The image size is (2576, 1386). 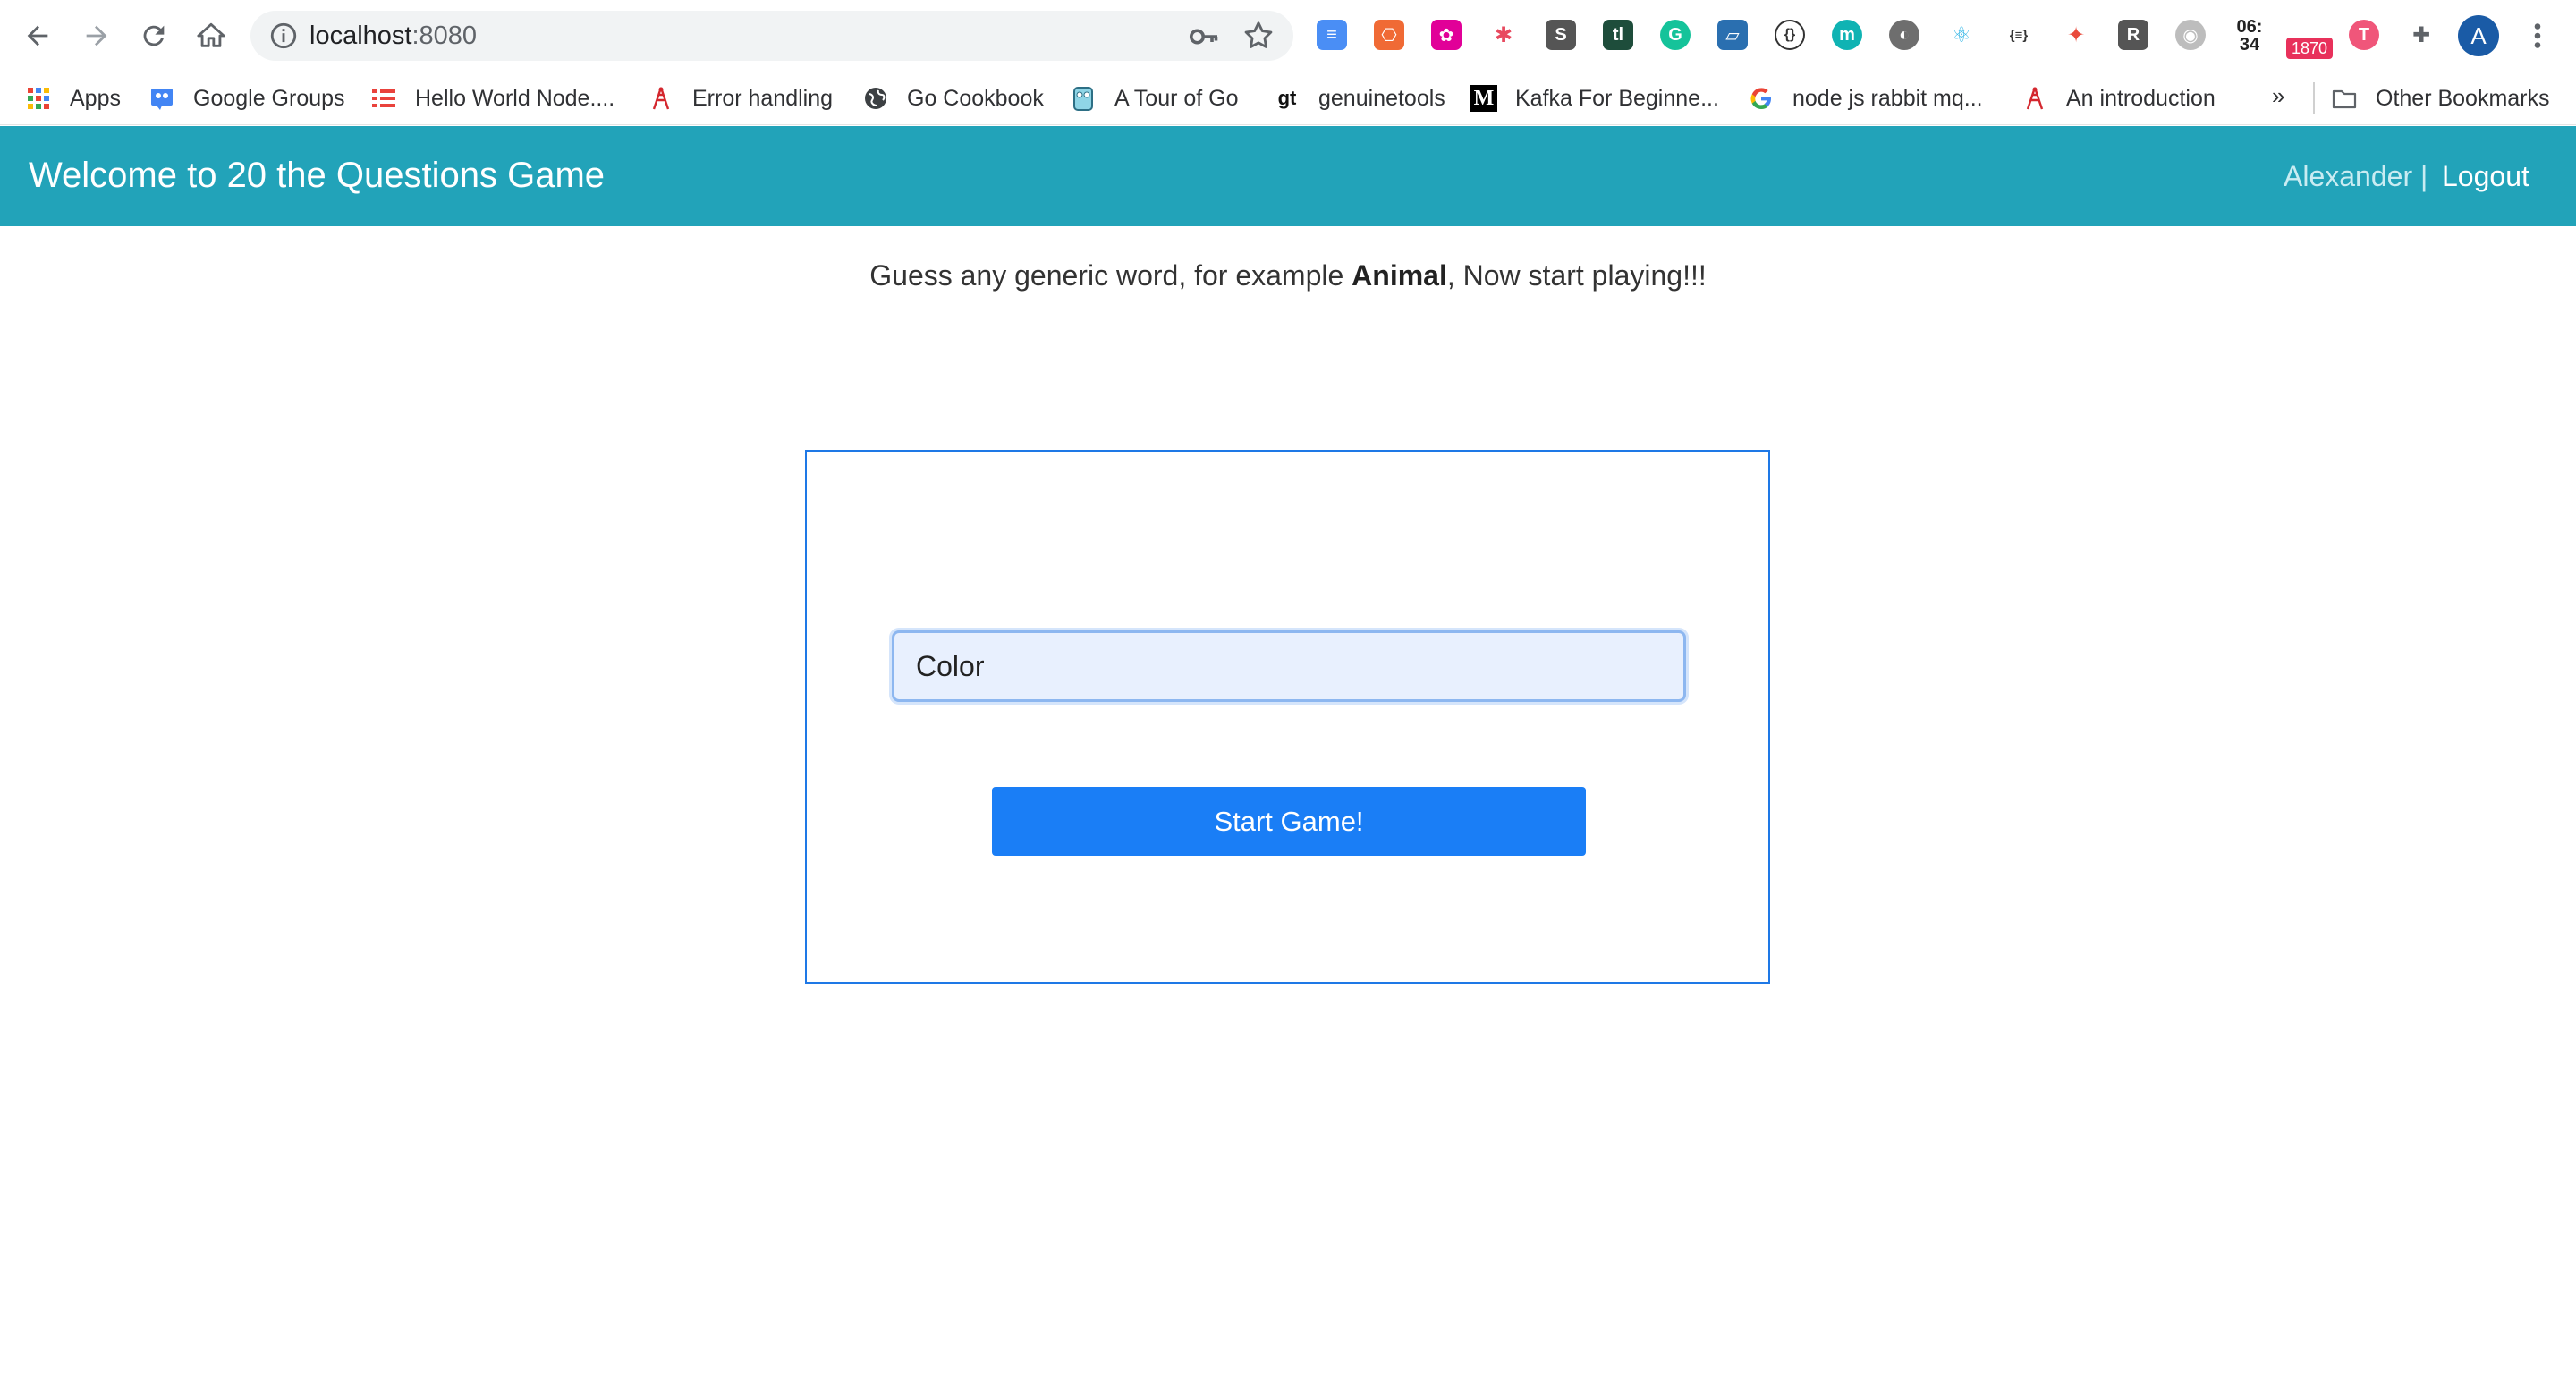 I want to click on react-icon: ⚛, so click(x=1961, y=35).